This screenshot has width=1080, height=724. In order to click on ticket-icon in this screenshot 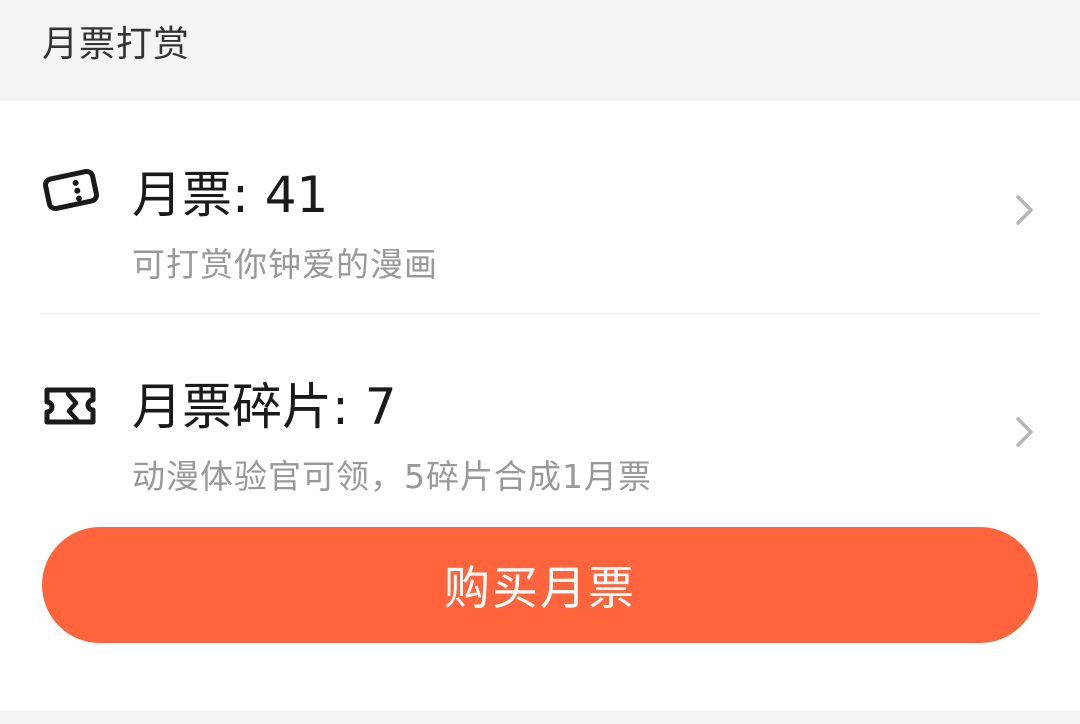, I will do `click(71, 190)`.